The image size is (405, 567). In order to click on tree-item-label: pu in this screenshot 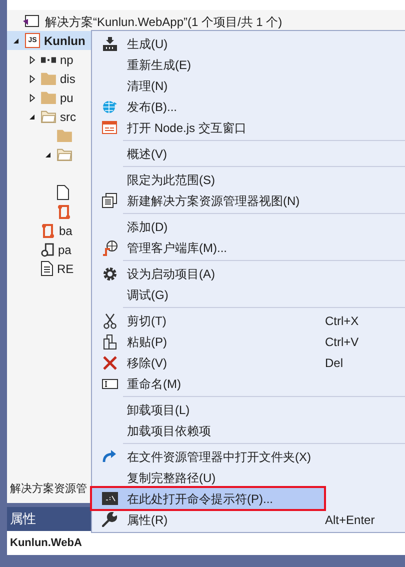, I will do `click(67, 98)`.